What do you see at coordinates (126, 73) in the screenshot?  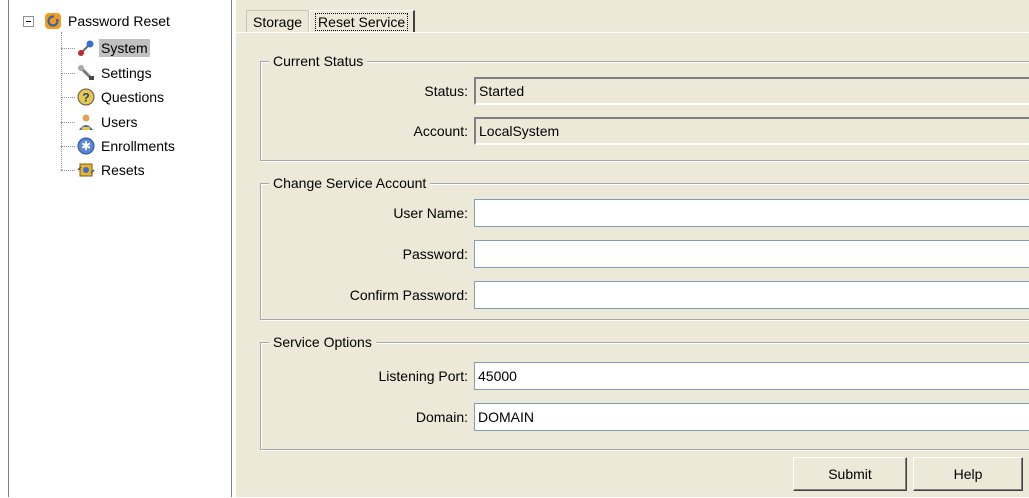 I see `tree-item-label: Settings` at bounding box center [126, 73].